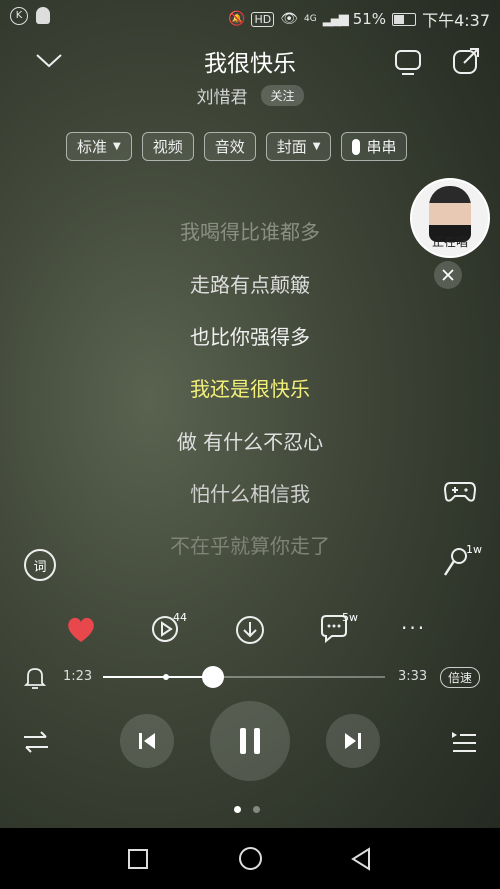 Image resolution: width=500 pixels, height=889 pixels. Describe the element at coordinates (244, 677) in the screenshot. I see `progress-bar` at that location.